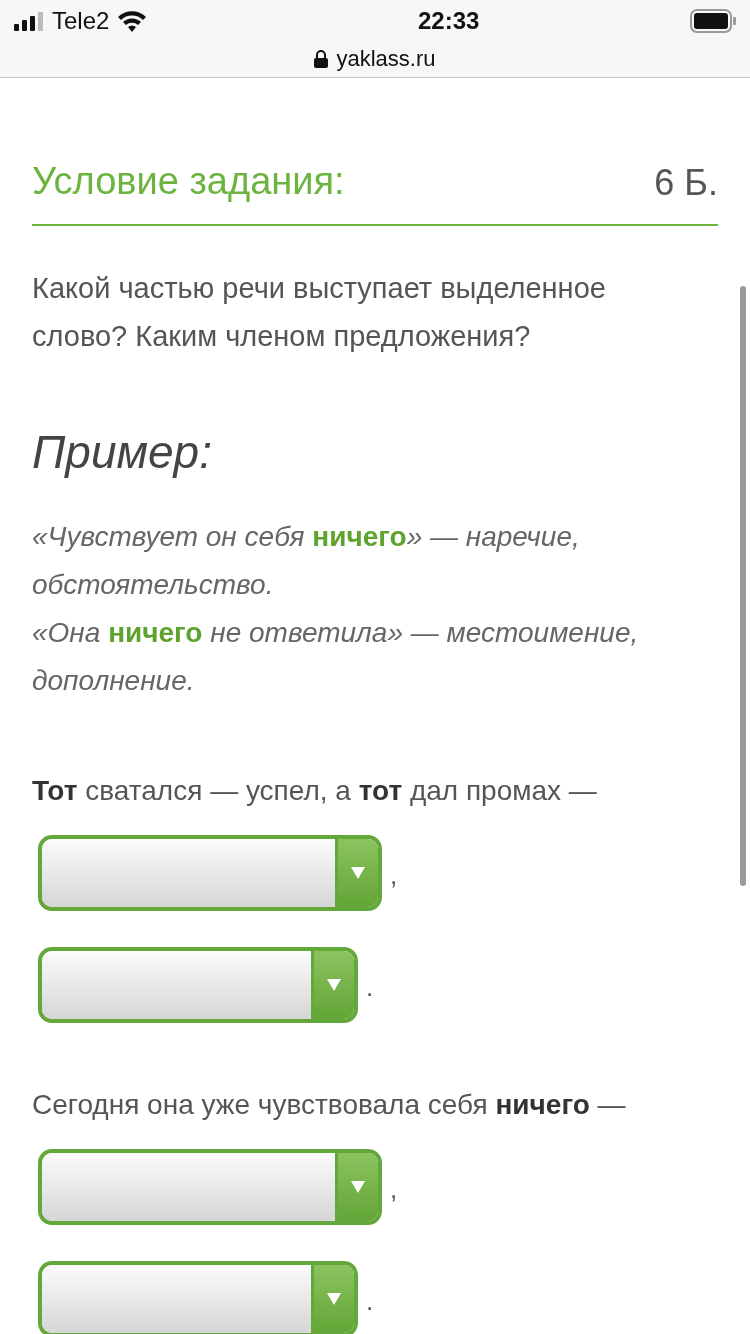 The image size is (750, 1334). Describe the element at coordinates (713, 21) in the screenshot. I see `battery-icon` at that location.